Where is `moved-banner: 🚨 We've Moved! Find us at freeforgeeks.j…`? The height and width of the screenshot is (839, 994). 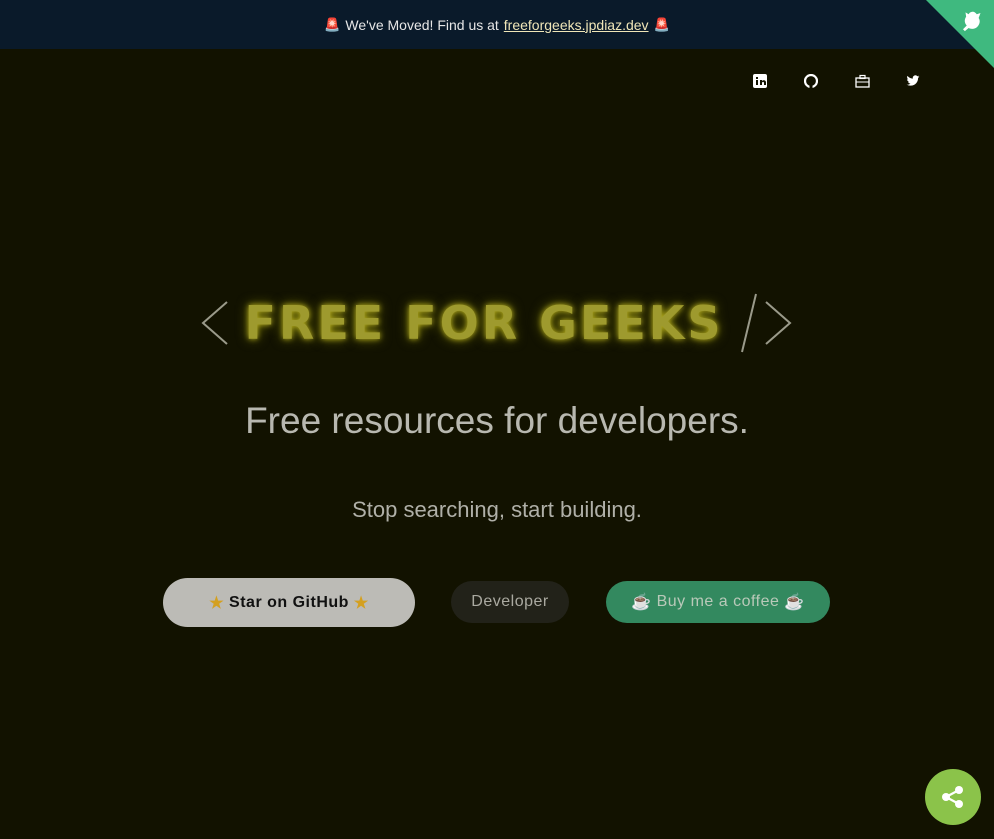
moved-banner: 🚨 We've Moved! Find us at freeforgeeks.j… is located at coordinates (497, 24).